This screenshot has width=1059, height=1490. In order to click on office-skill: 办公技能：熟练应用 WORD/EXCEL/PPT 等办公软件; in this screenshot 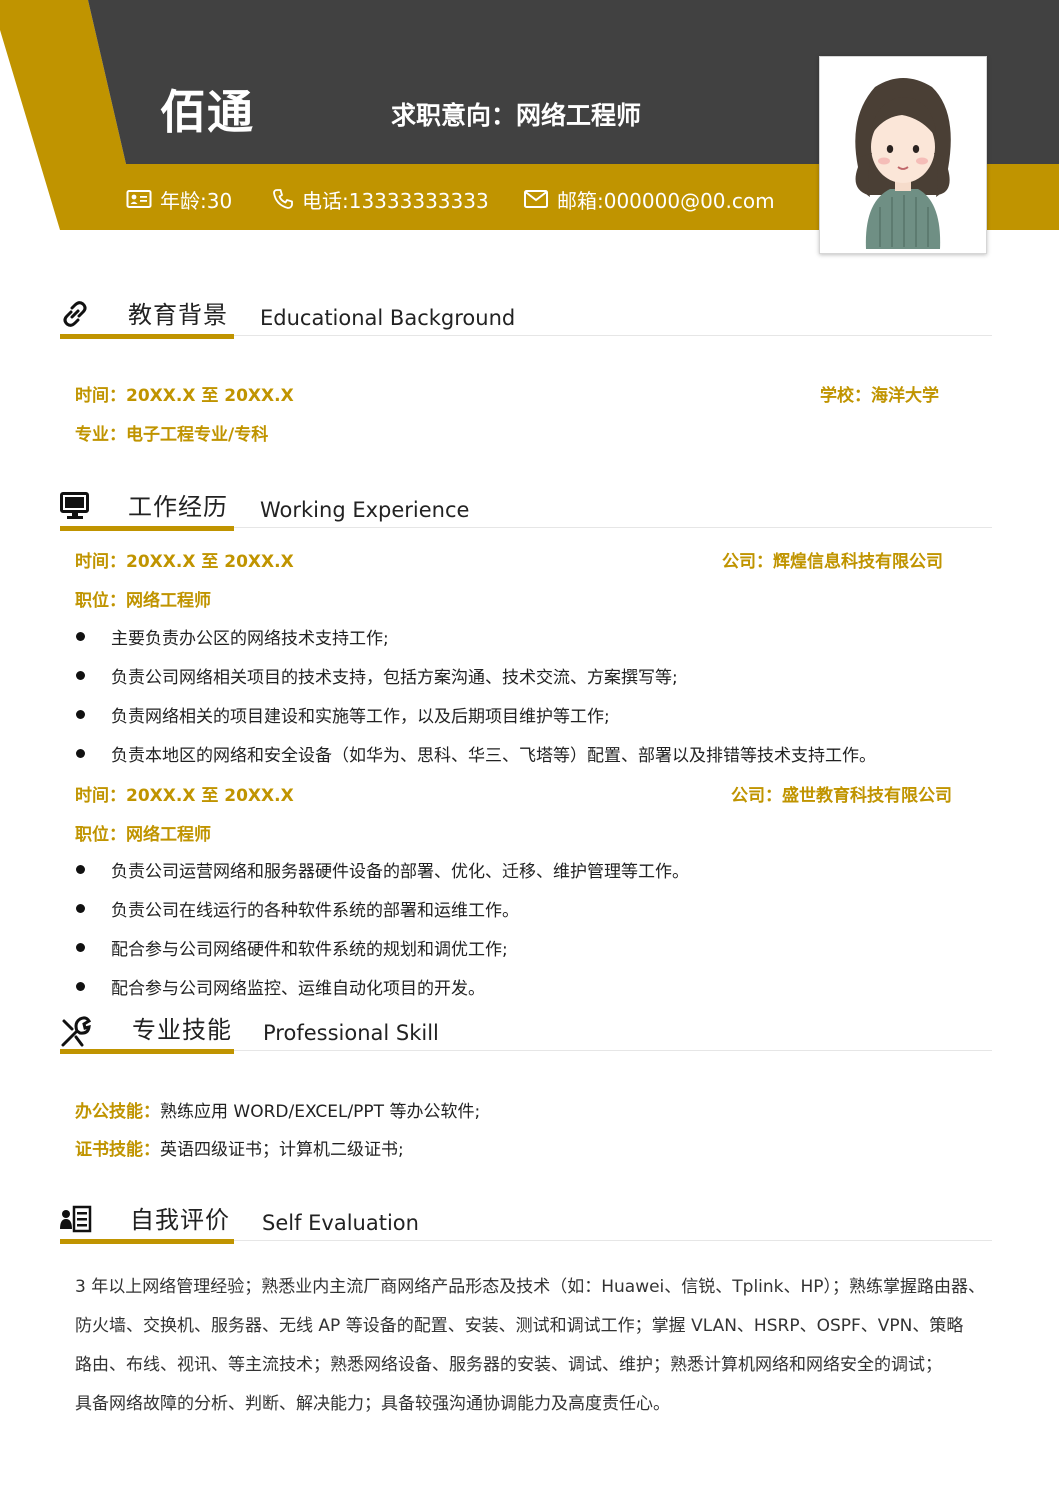, I will do `click(277, 1109)`.